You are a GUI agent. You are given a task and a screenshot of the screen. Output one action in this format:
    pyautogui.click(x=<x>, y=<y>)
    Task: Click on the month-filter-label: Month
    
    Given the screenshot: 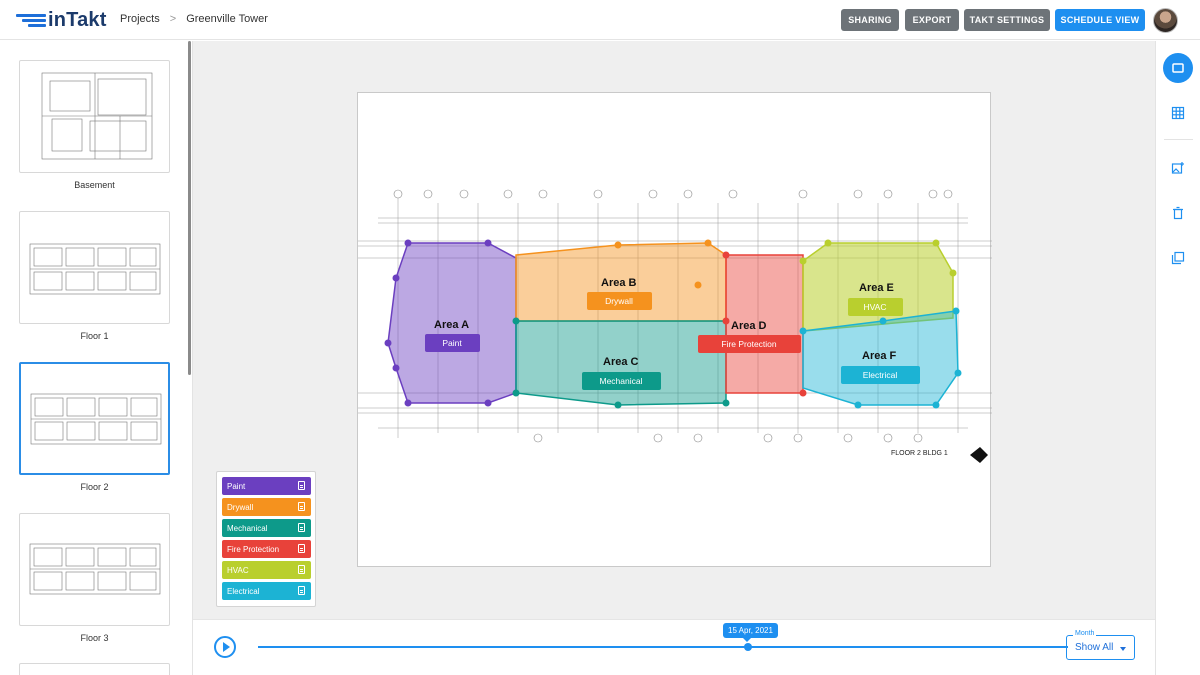 What is the action you would take?
    pyautogui.click(x=1085, y=633)
    